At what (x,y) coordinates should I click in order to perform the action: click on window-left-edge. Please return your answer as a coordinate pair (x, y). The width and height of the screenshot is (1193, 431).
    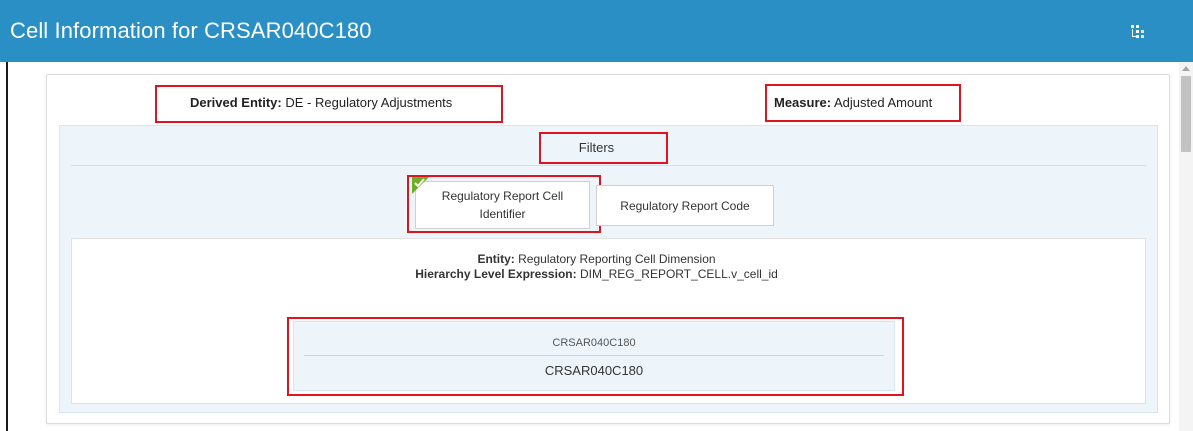
    Looking at the image, I should click on (7, 246).